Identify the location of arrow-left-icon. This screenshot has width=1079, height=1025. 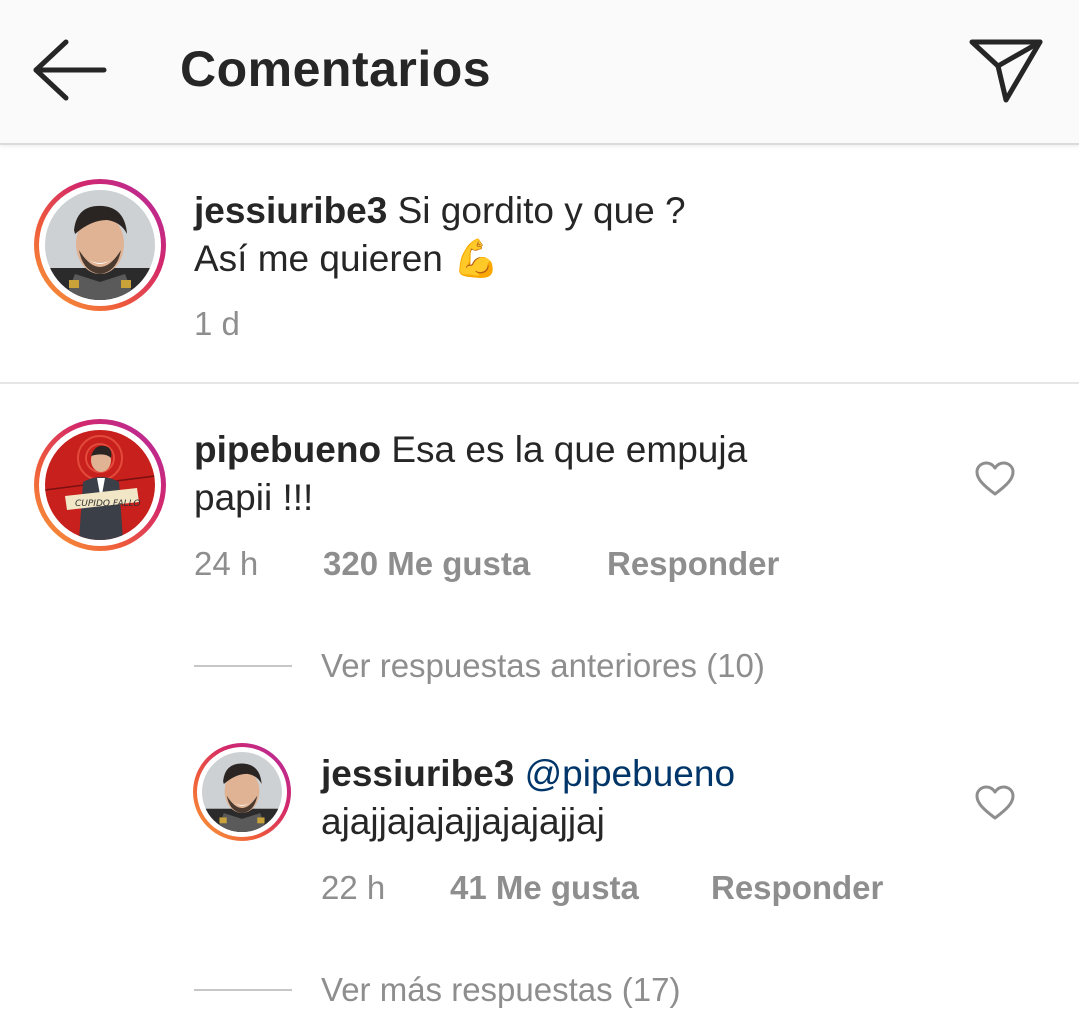
(70, 70).